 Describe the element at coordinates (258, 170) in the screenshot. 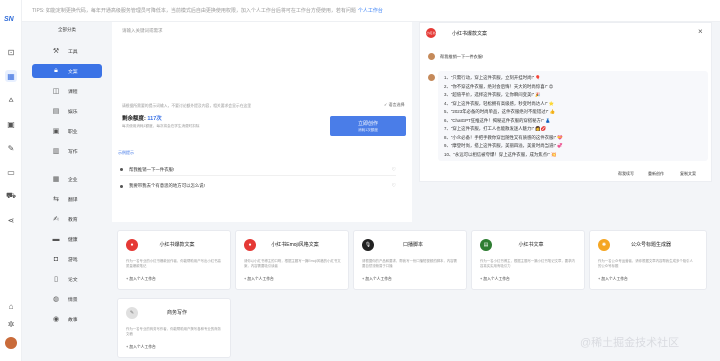

I see `example-item: 帮我推销一下一件衣服! ♡` at that location.